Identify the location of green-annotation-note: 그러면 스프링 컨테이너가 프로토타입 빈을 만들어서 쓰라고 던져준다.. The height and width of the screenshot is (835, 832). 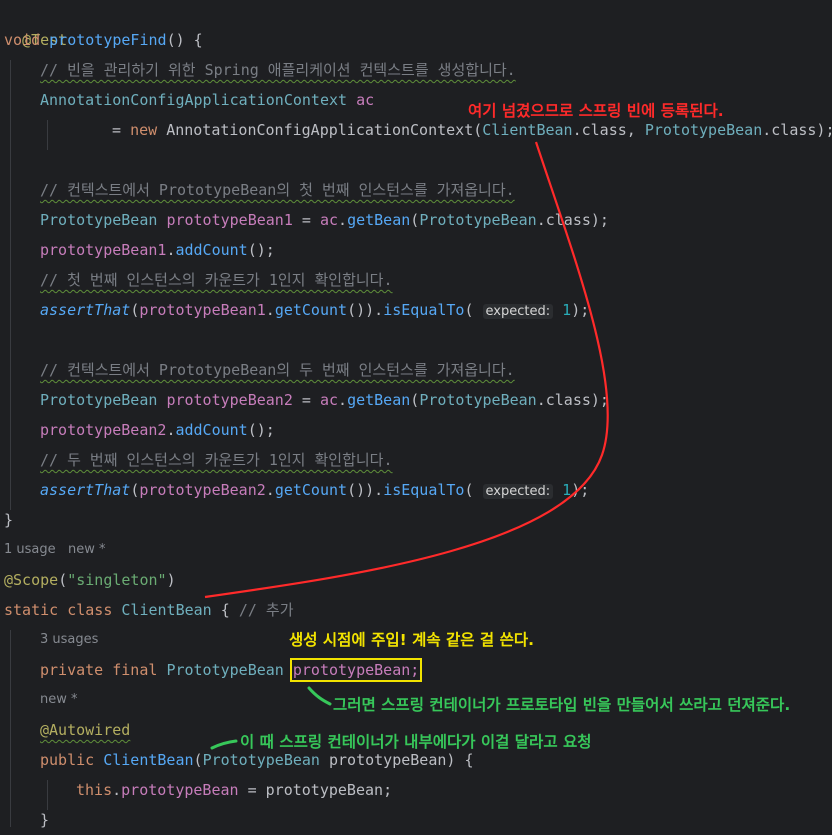
(562, 705).